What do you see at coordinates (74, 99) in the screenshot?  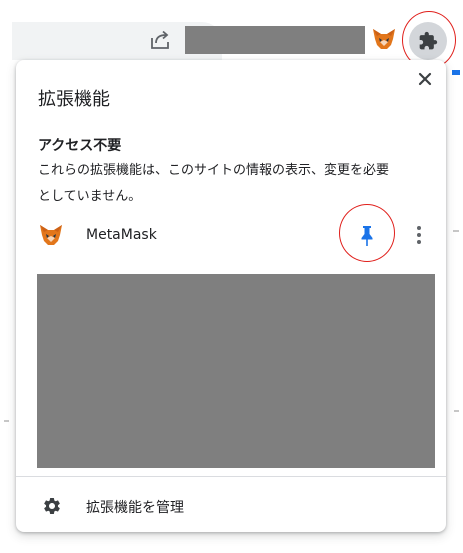 I see `popup-title: 拡張機能` at bounding box center [74, 99].